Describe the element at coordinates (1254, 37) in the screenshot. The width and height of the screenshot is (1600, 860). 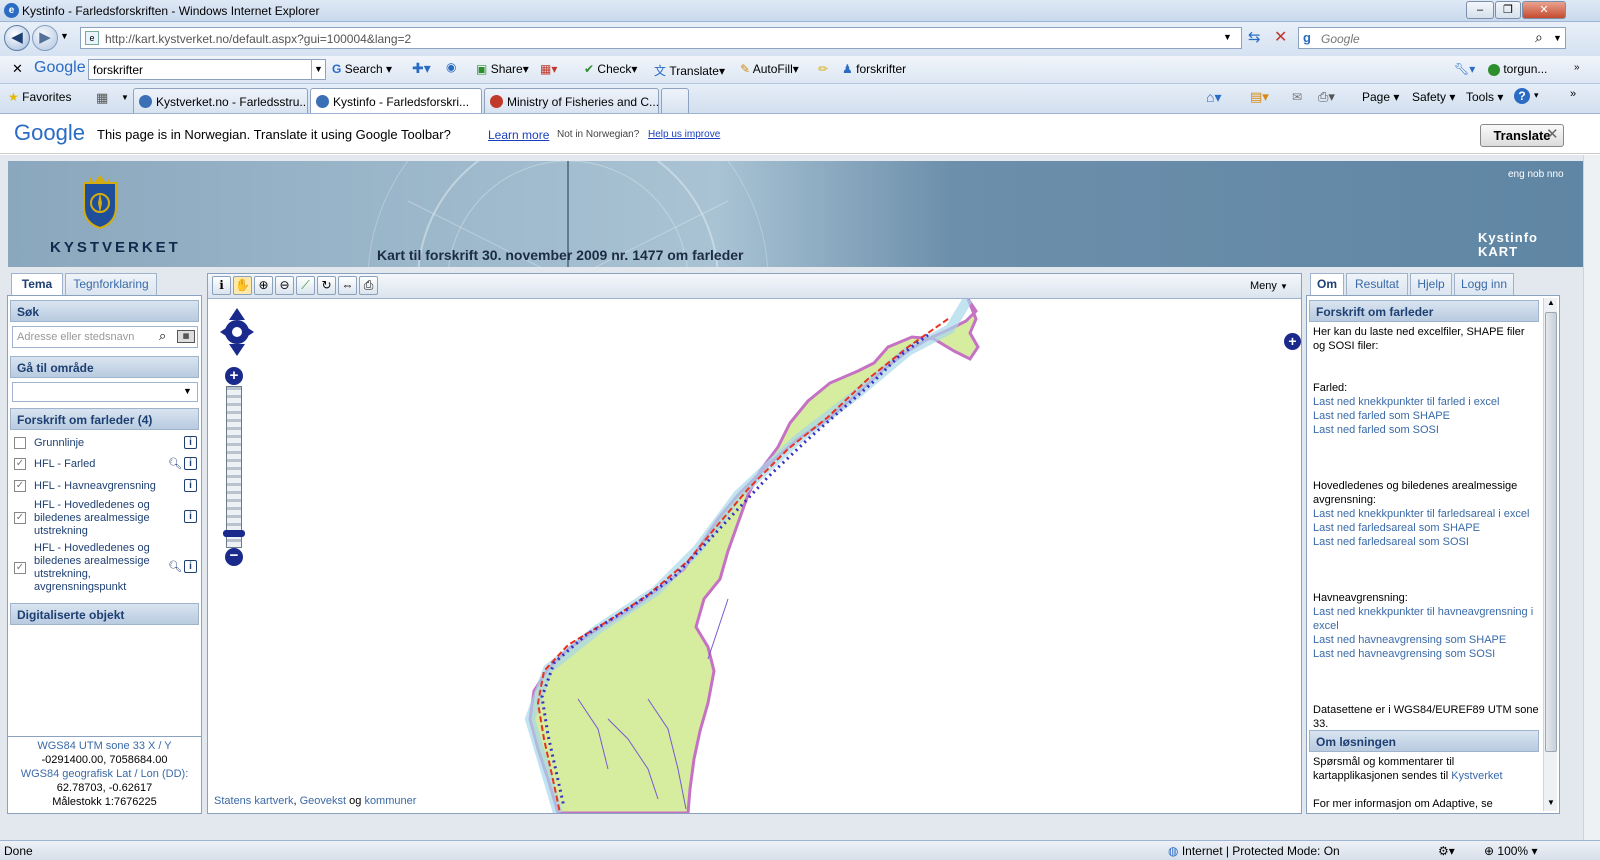
I see `refresh-icon: ⇆` at that location.